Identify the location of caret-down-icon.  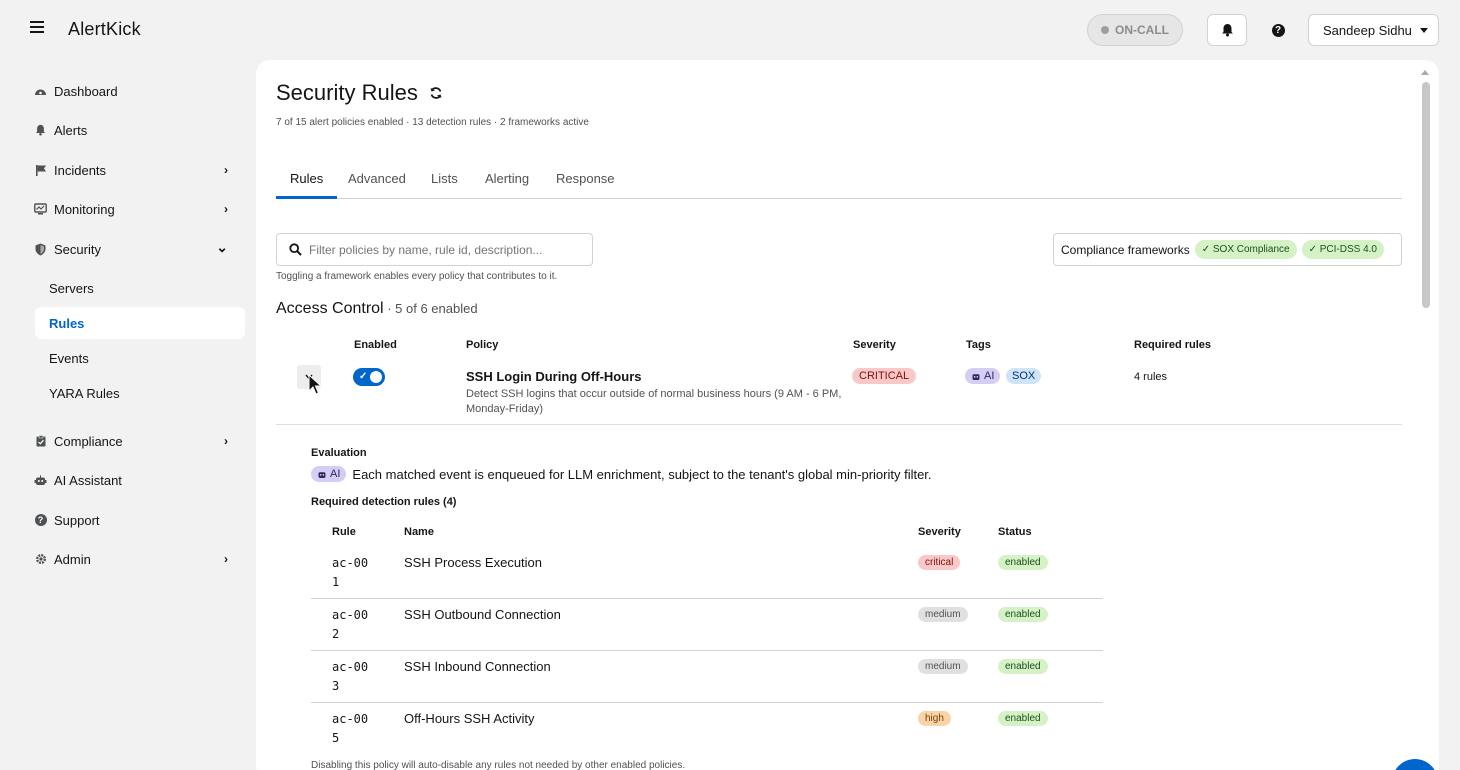
(1423, 30).